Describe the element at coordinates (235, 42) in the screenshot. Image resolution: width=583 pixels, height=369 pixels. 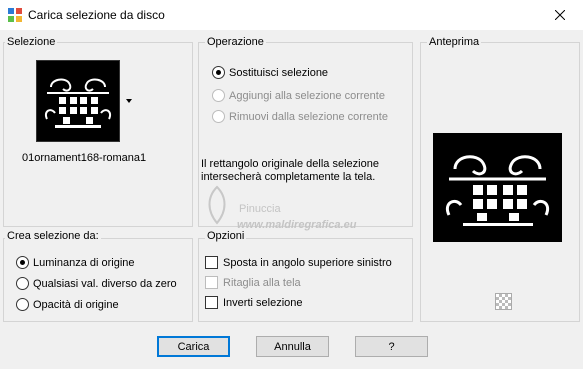
I see `operation-group-title: Operazione` at that location.